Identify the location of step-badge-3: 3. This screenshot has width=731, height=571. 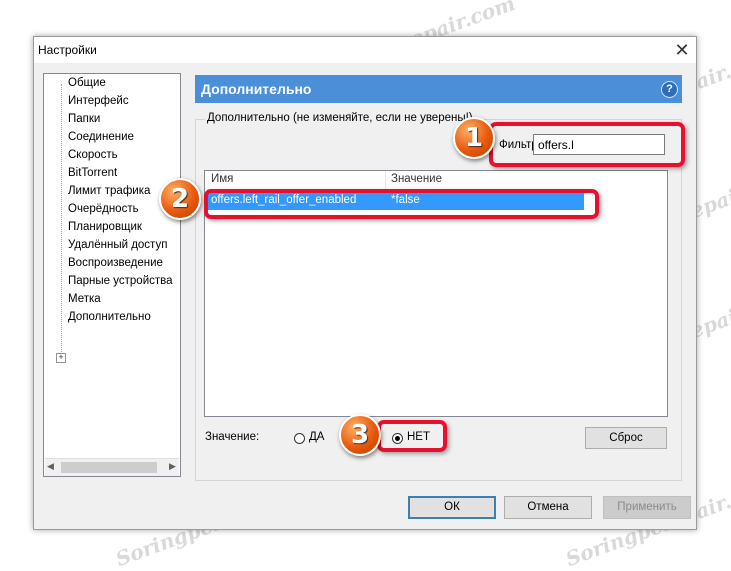
(360, 435).